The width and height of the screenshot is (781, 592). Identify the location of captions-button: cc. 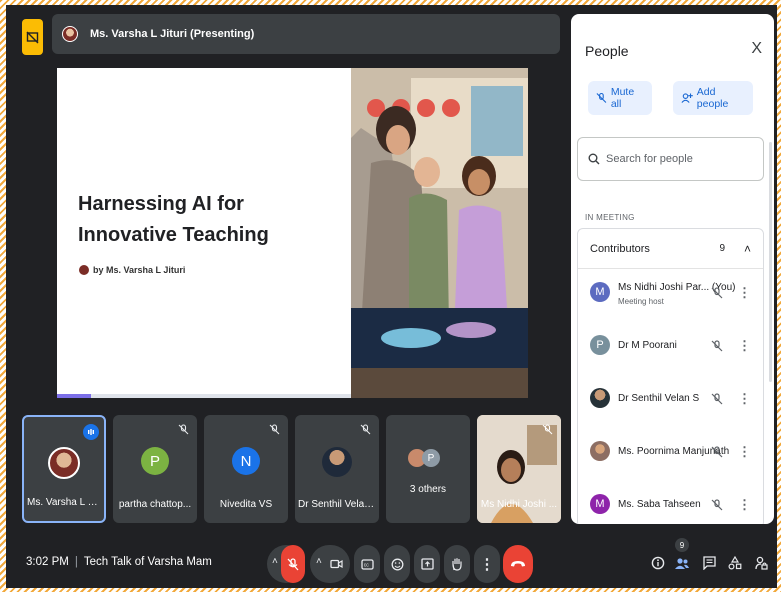
(367, 564).